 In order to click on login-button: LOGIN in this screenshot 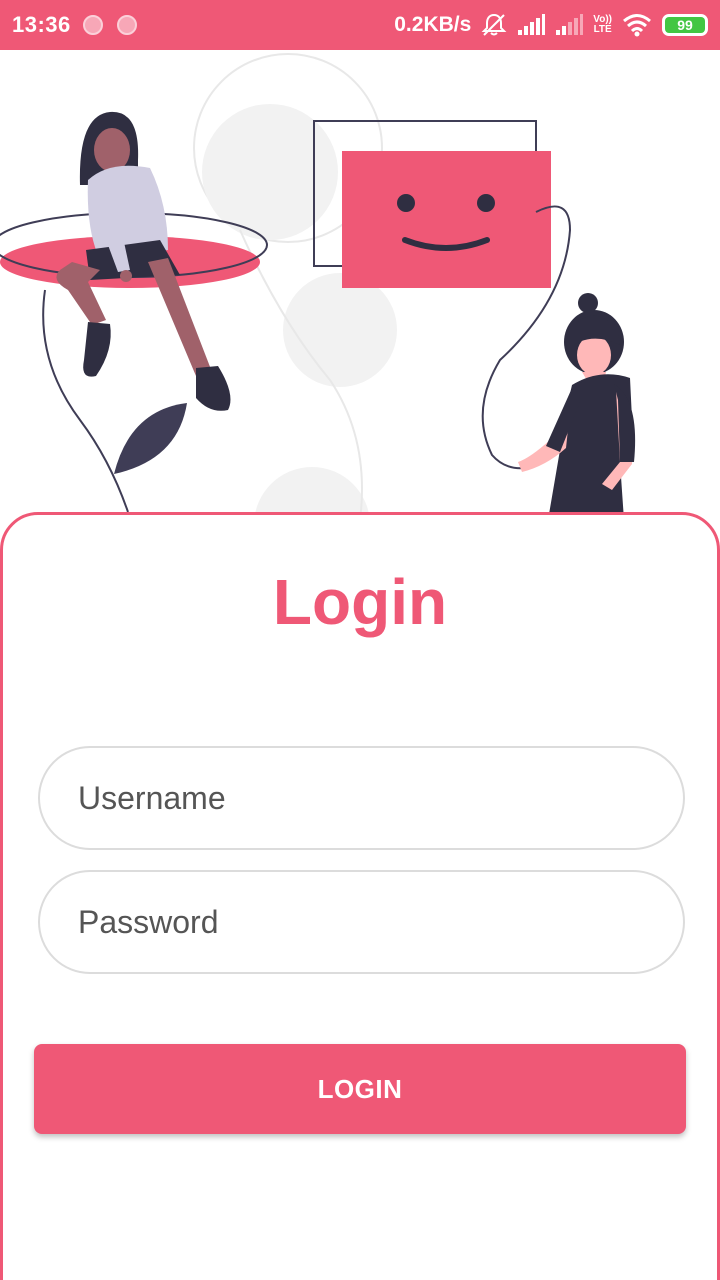, I will do `click(360, 1089)`.